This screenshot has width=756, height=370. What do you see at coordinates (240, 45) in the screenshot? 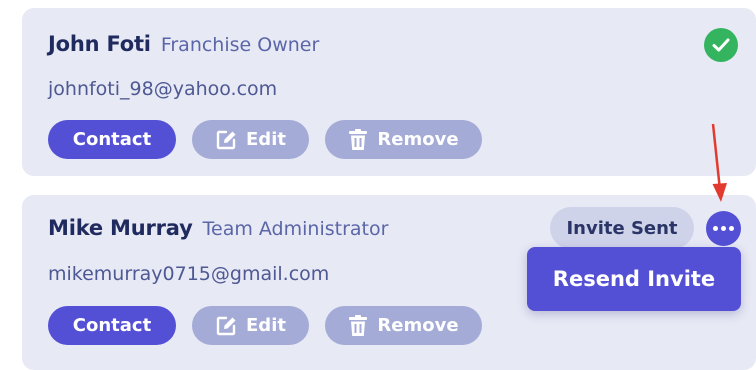
I see `member-role: Franchise Owner` at bounding box center [240, 45].